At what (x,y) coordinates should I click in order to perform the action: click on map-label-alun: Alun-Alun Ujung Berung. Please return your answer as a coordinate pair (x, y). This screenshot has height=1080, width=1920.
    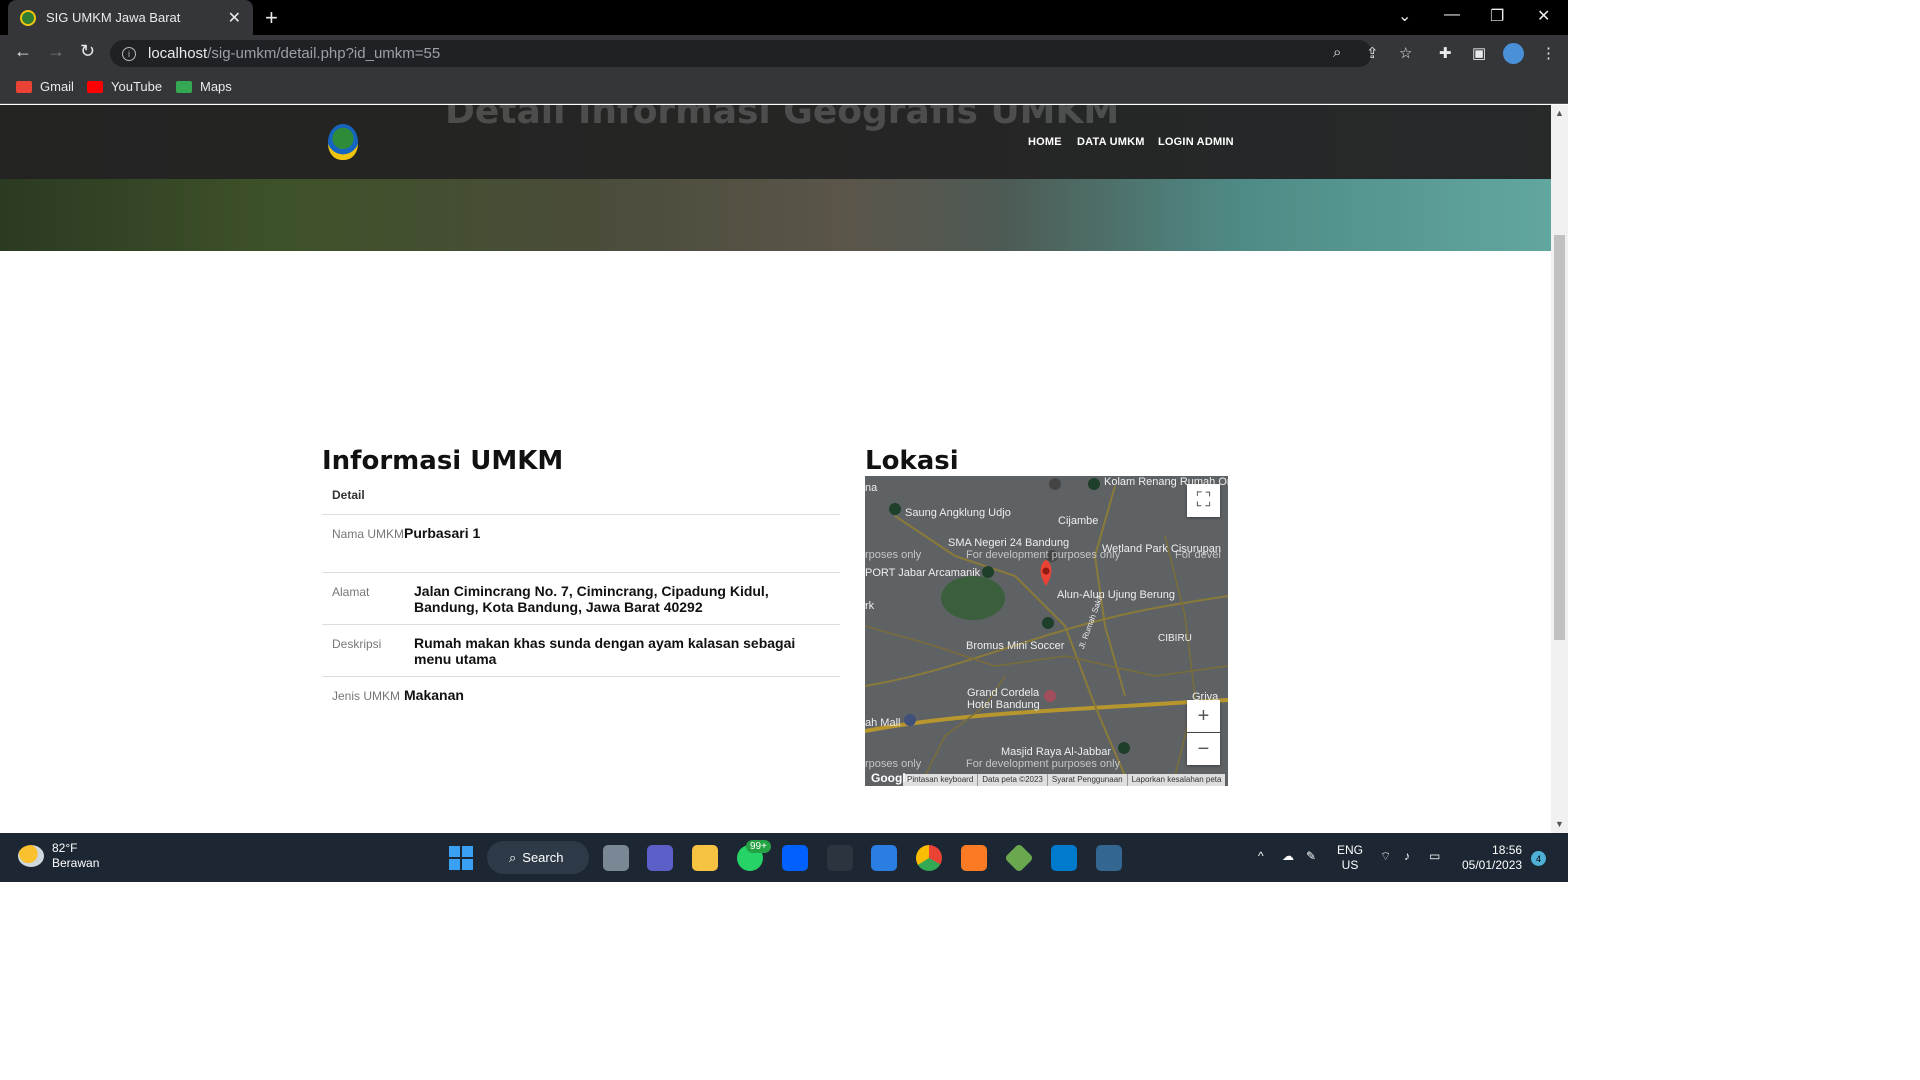
    Looking at the image, I should click on (1116, 595).